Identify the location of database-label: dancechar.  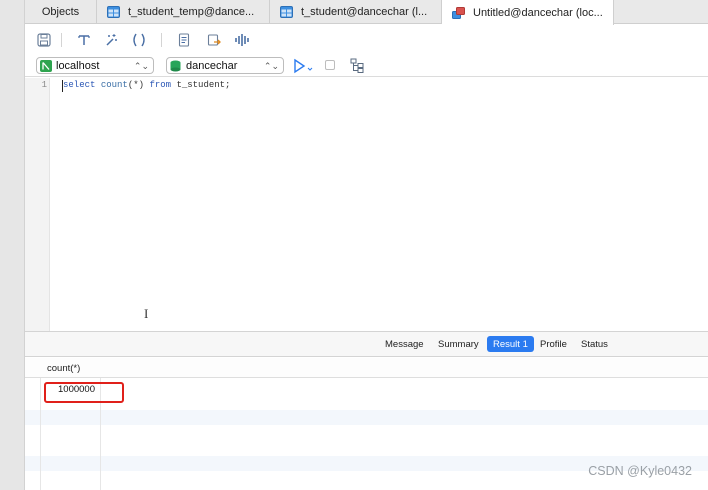
(212, 65).